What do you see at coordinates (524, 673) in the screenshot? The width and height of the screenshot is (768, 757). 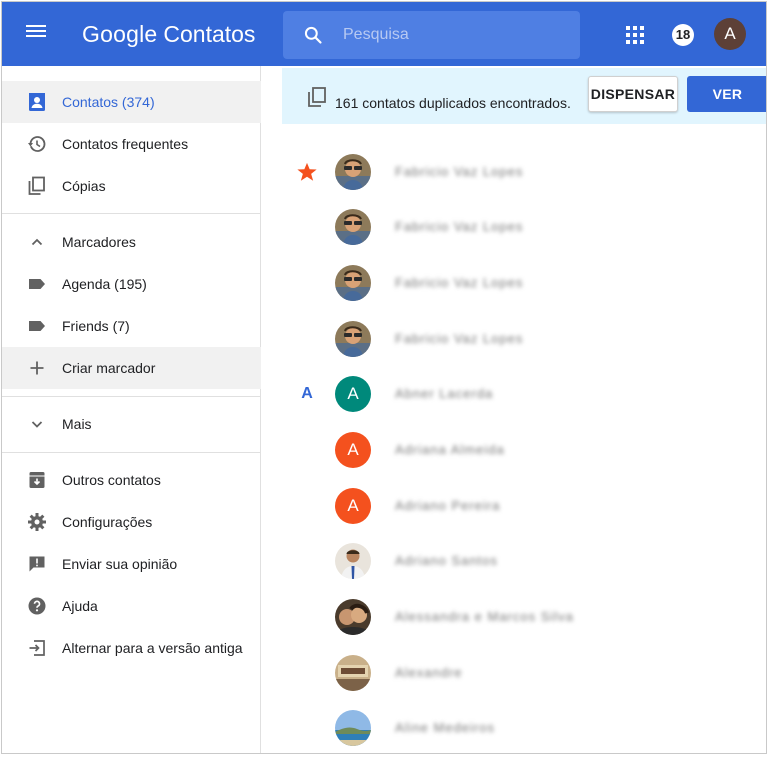 I see `contact-row: Alexandre` at bounding box center [524, 673].